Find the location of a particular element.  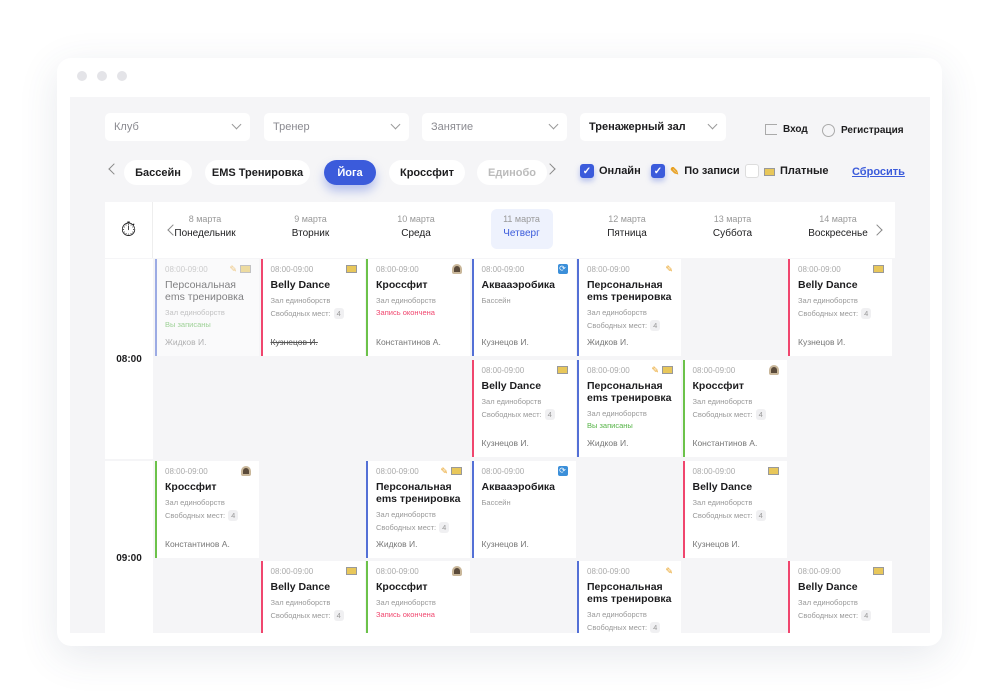

category-pill: Йога is located at coordinates (350, 172).